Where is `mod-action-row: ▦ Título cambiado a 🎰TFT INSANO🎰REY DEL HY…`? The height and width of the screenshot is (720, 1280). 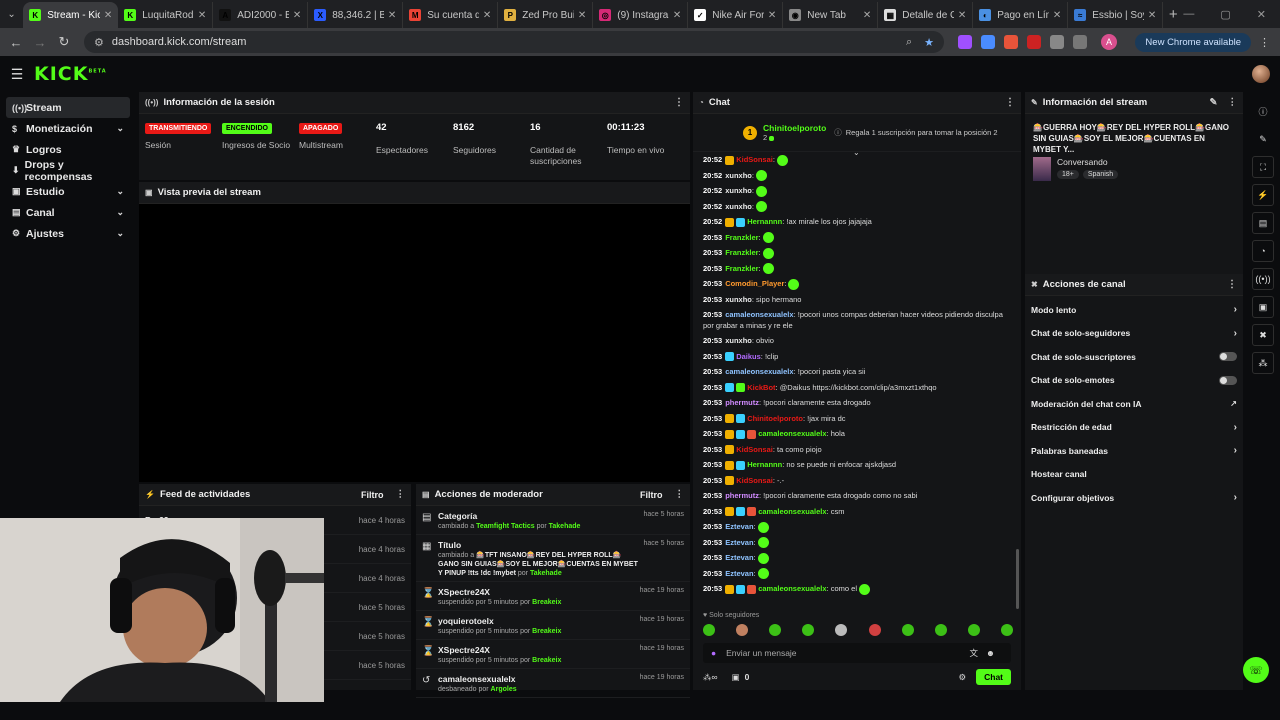 mod-action-row: ▦ Título cambiado a 🎰TFT INSANO🎰REY DEL HY… is located at coordinates (553, 558).